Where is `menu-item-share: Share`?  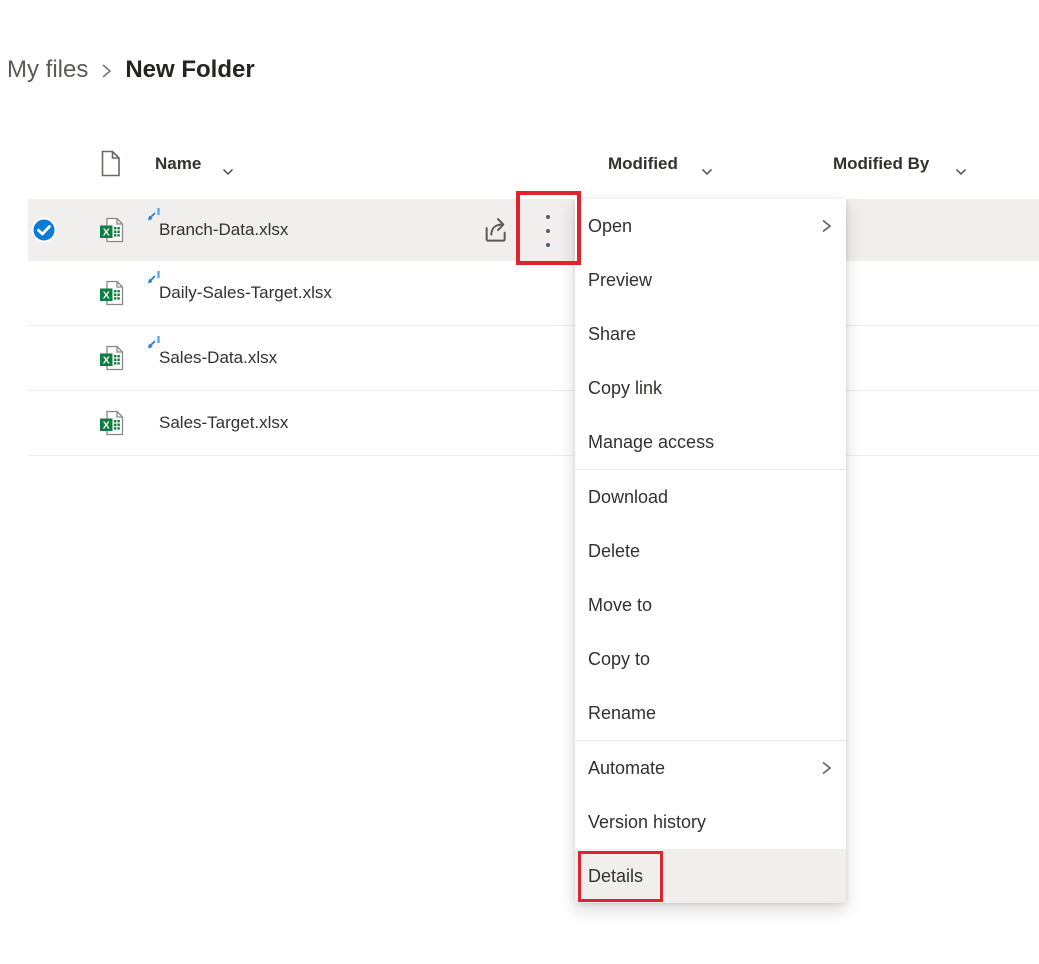
menu-item-share: Share is located at coordinates (710, 334).